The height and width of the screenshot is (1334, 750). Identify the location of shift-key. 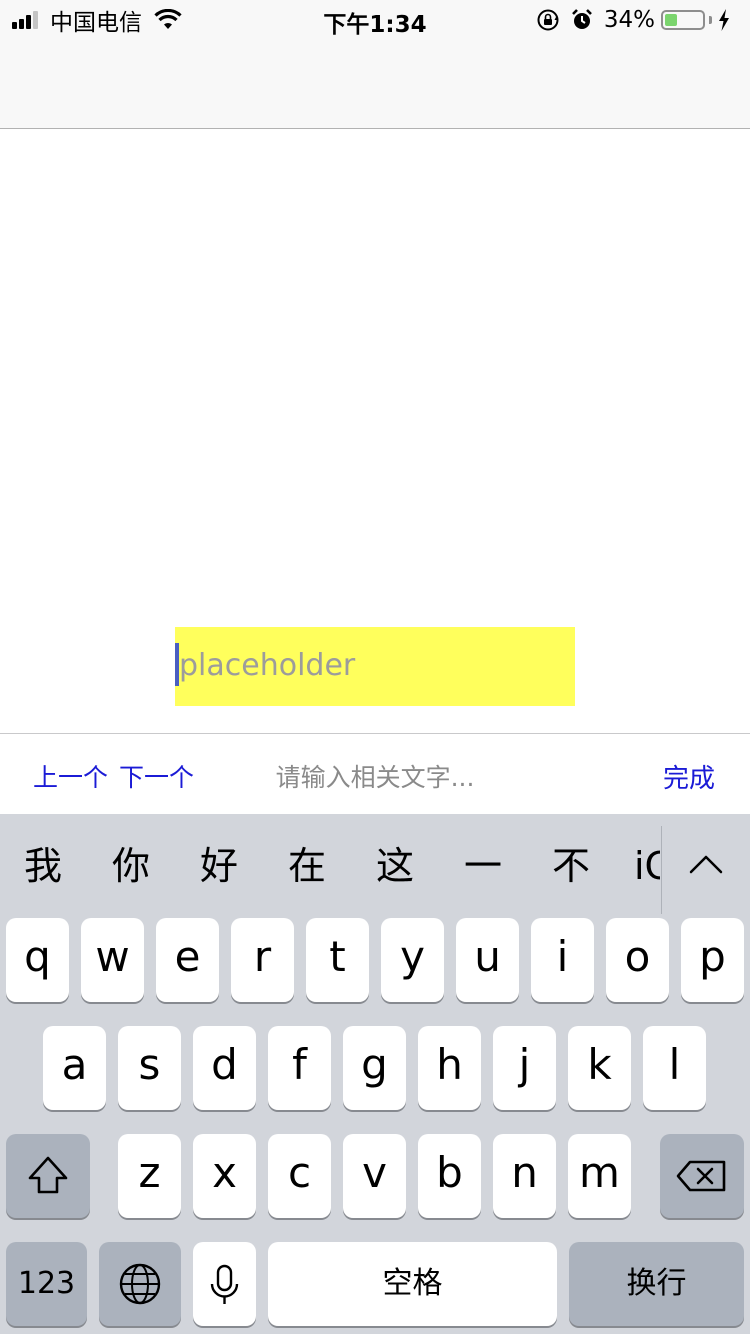
(48, 1176).